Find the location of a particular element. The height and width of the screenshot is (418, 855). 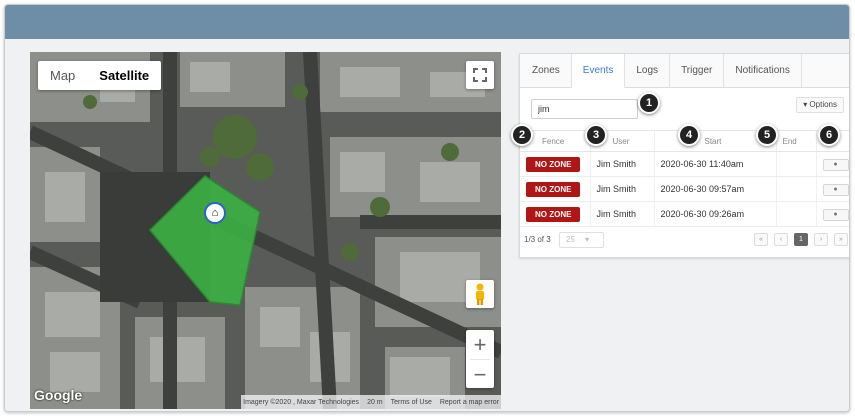

map-type-switch: Map Satellite is located at coordinates (100, 75).